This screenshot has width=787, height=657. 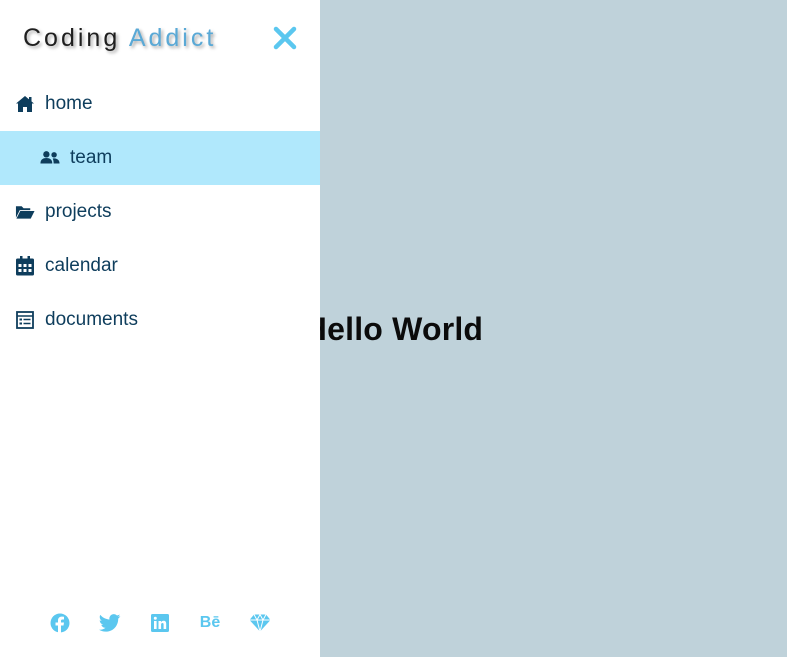 What do you see at coordinates (78, 211) in the screenshot?
I see `sidebar-item-label: projects` at bounding box center [78, 211].